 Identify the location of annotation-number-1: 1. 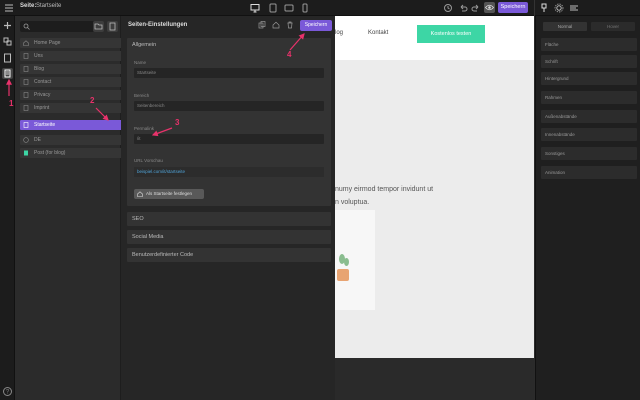
(11, 103).